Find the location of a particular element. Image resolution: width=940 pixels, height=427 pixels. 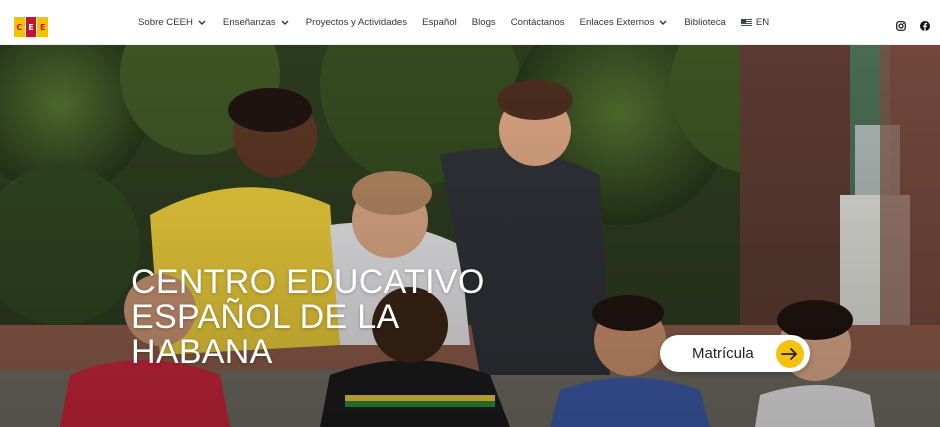

nav-item-ensenanzas: Enseñanzas is located at coordinates (257, 22).